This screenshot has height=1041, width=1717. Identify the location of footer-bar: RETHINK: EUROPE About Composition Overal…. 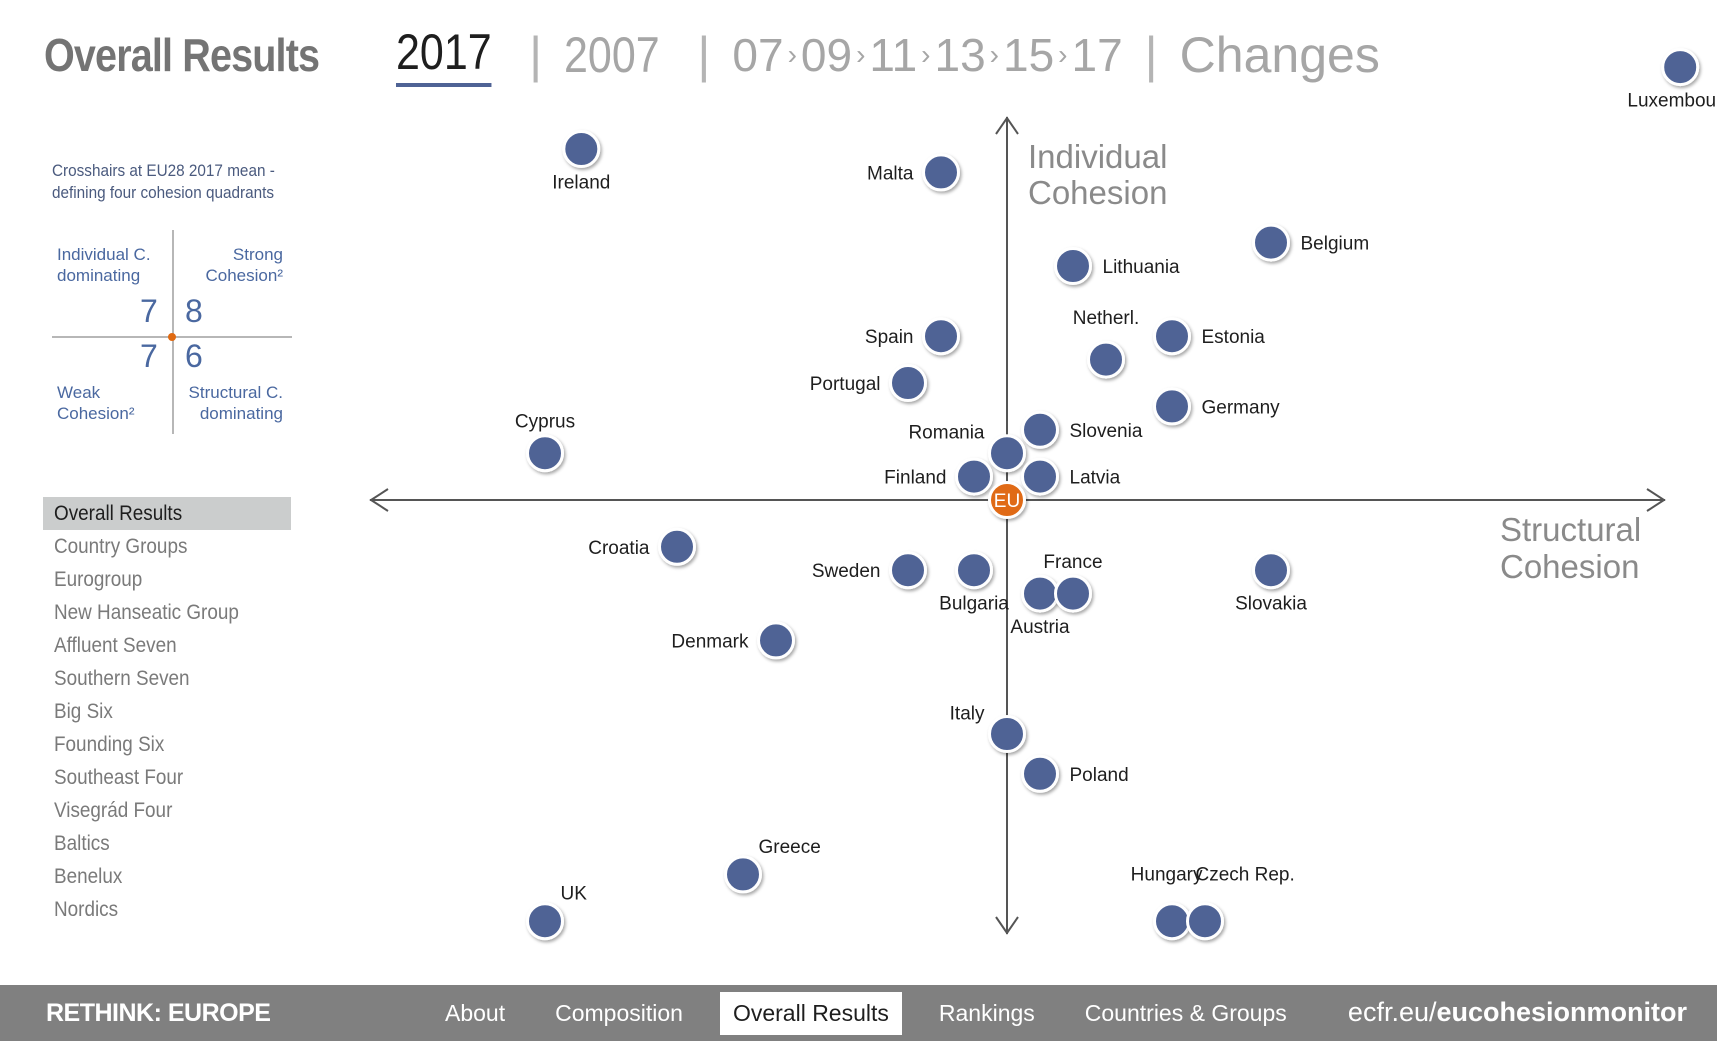
(858, 1013).